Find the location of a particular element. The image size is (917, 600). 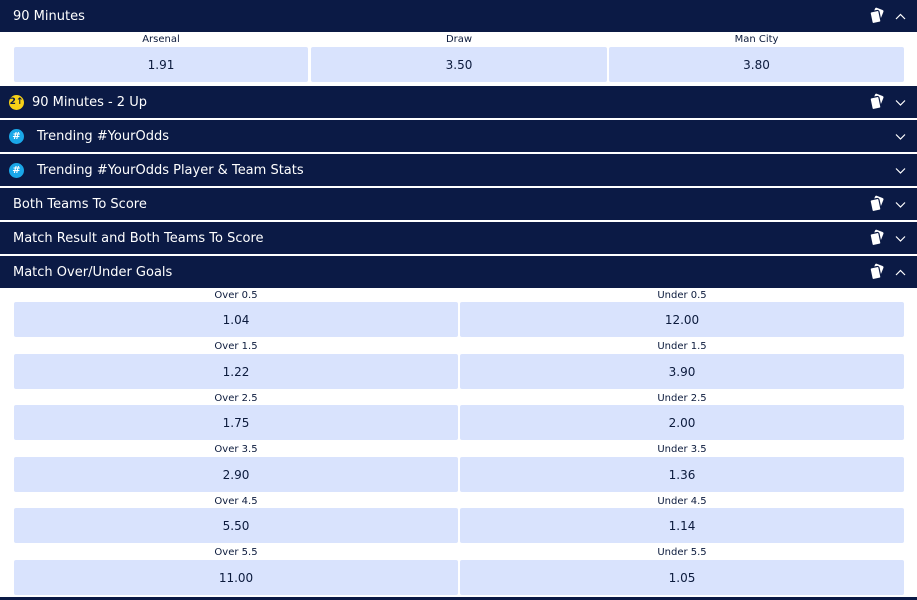

market-title: Match Result and Both Teams To Score is located at coordinates (138, 238).